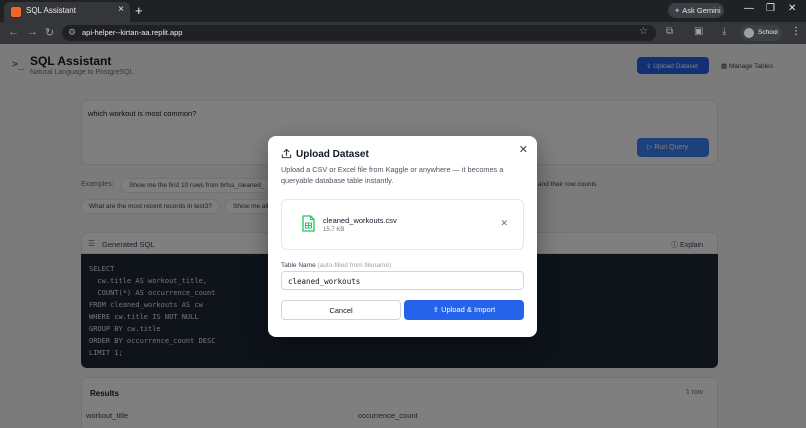  I want to click on avatar, so click(749, 33).